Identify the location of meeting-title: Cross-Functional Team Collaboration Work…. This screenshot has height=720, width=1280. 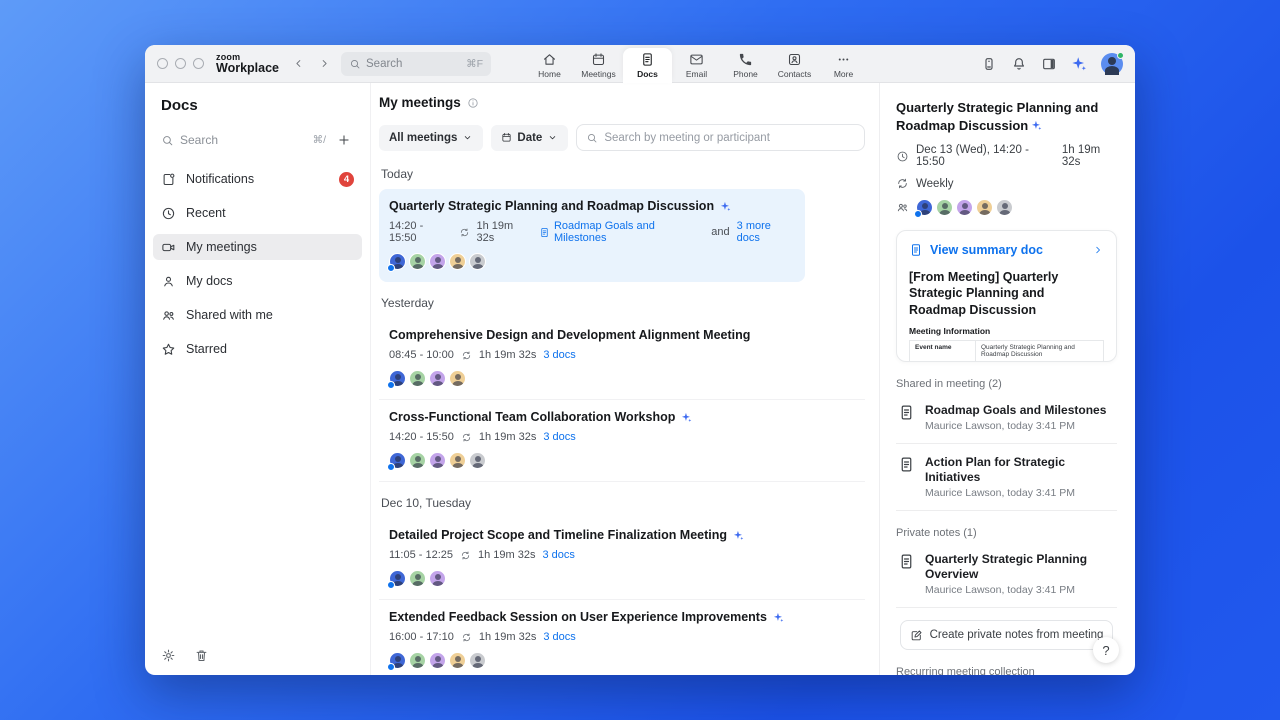
(532, 417).